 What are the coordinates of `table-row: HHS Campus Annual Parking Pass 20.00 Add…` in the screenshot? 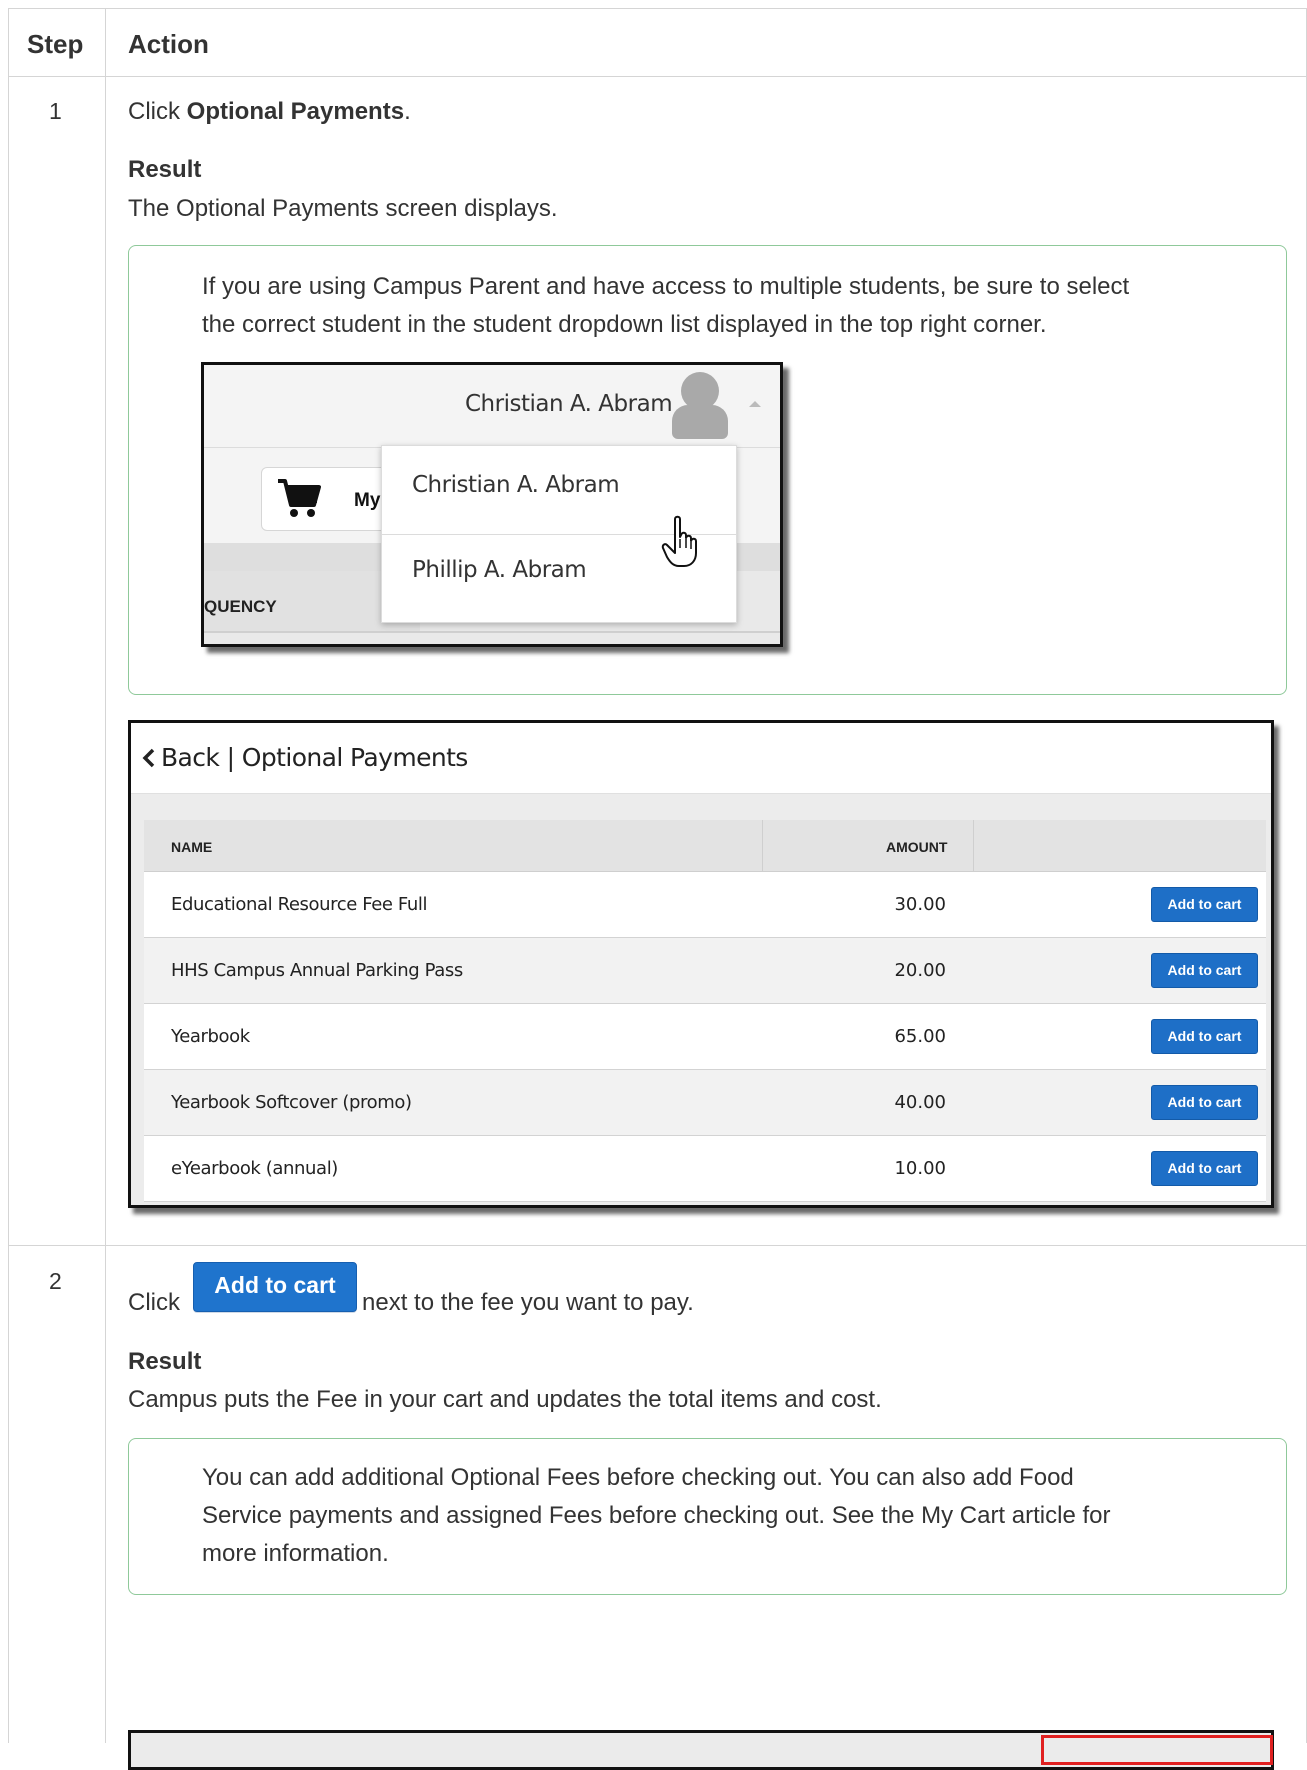 It's located at (705, 971).